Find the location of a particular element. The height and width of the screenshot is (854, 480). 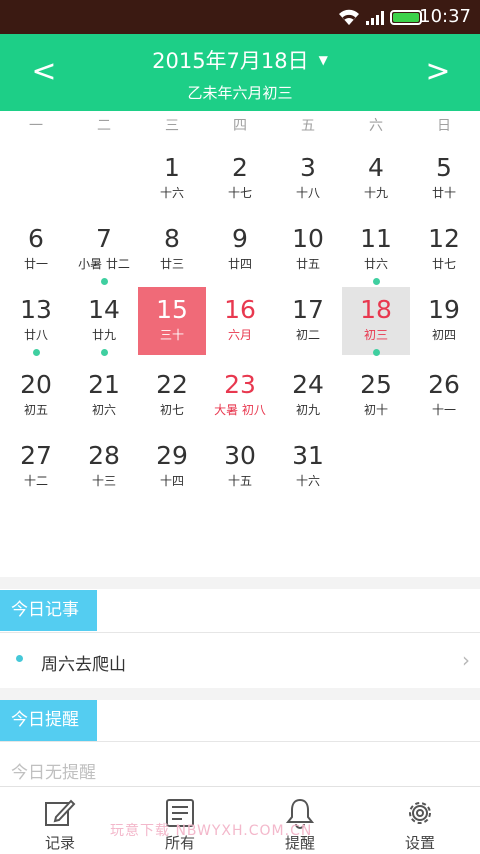

day-number: 5 is located at coordinates (444, 167).